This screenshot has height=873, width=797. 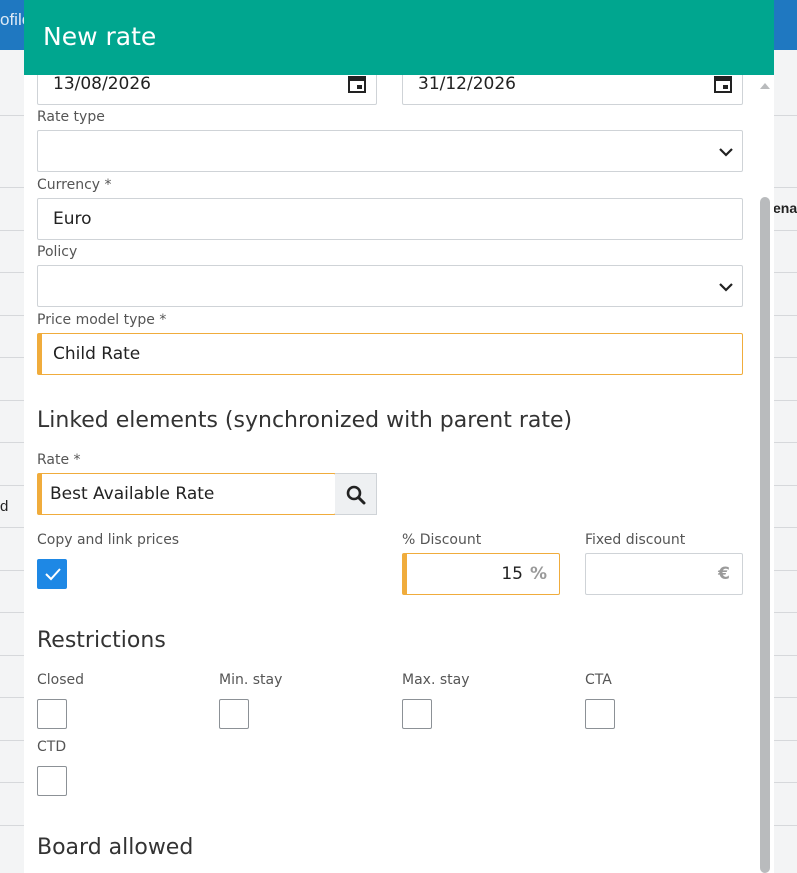 What do you see at coordinates (71, 117) in the screenshot?
I see `rate-type-label: Rate type` at bounding box center [71, 117].